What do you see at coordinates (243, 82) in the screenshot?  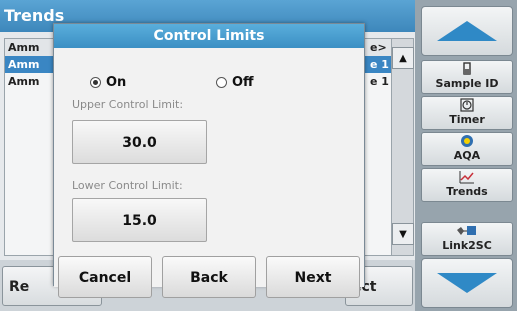 I see `off-label: Off` at bounding box center [243, 82].